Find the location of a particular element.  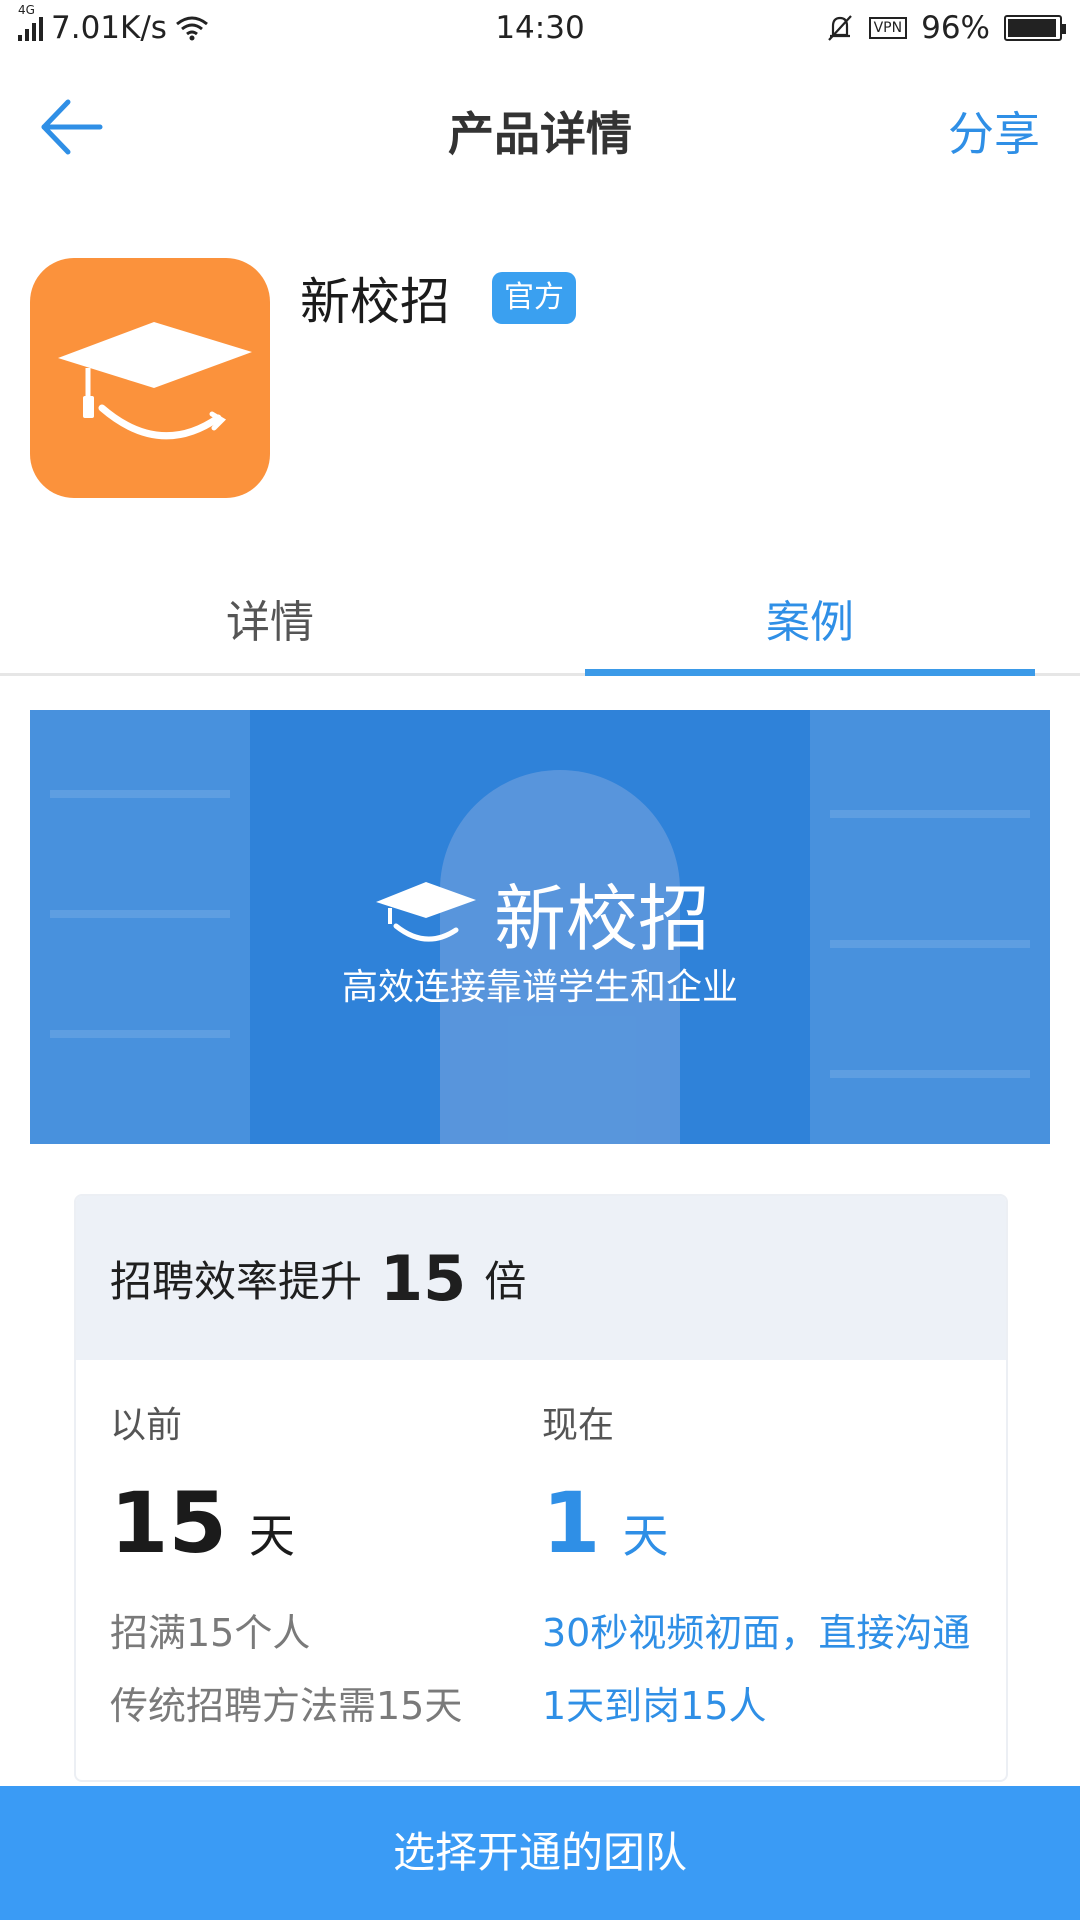

now-column: 现在 1 天 30秒视频初面，直接沟通 1天到岗15人 is located at coordinates (762, 1563).